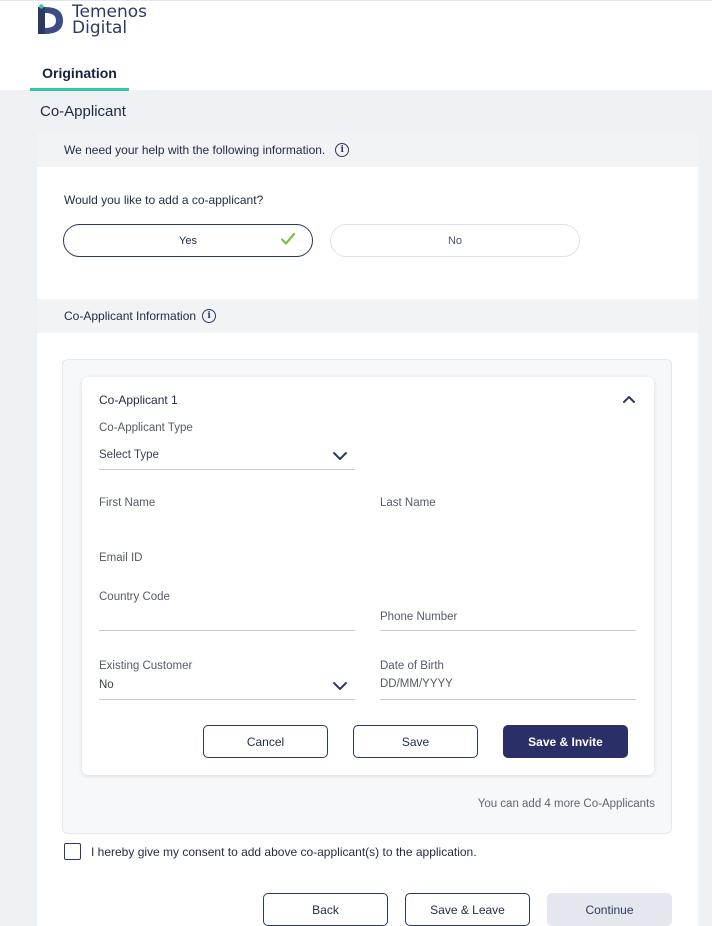 This screenshot has width=712, height=926. Describe the element at coordinates (100, 28) in the screenshot. I see `brand-name-line2: Digital` at that location.